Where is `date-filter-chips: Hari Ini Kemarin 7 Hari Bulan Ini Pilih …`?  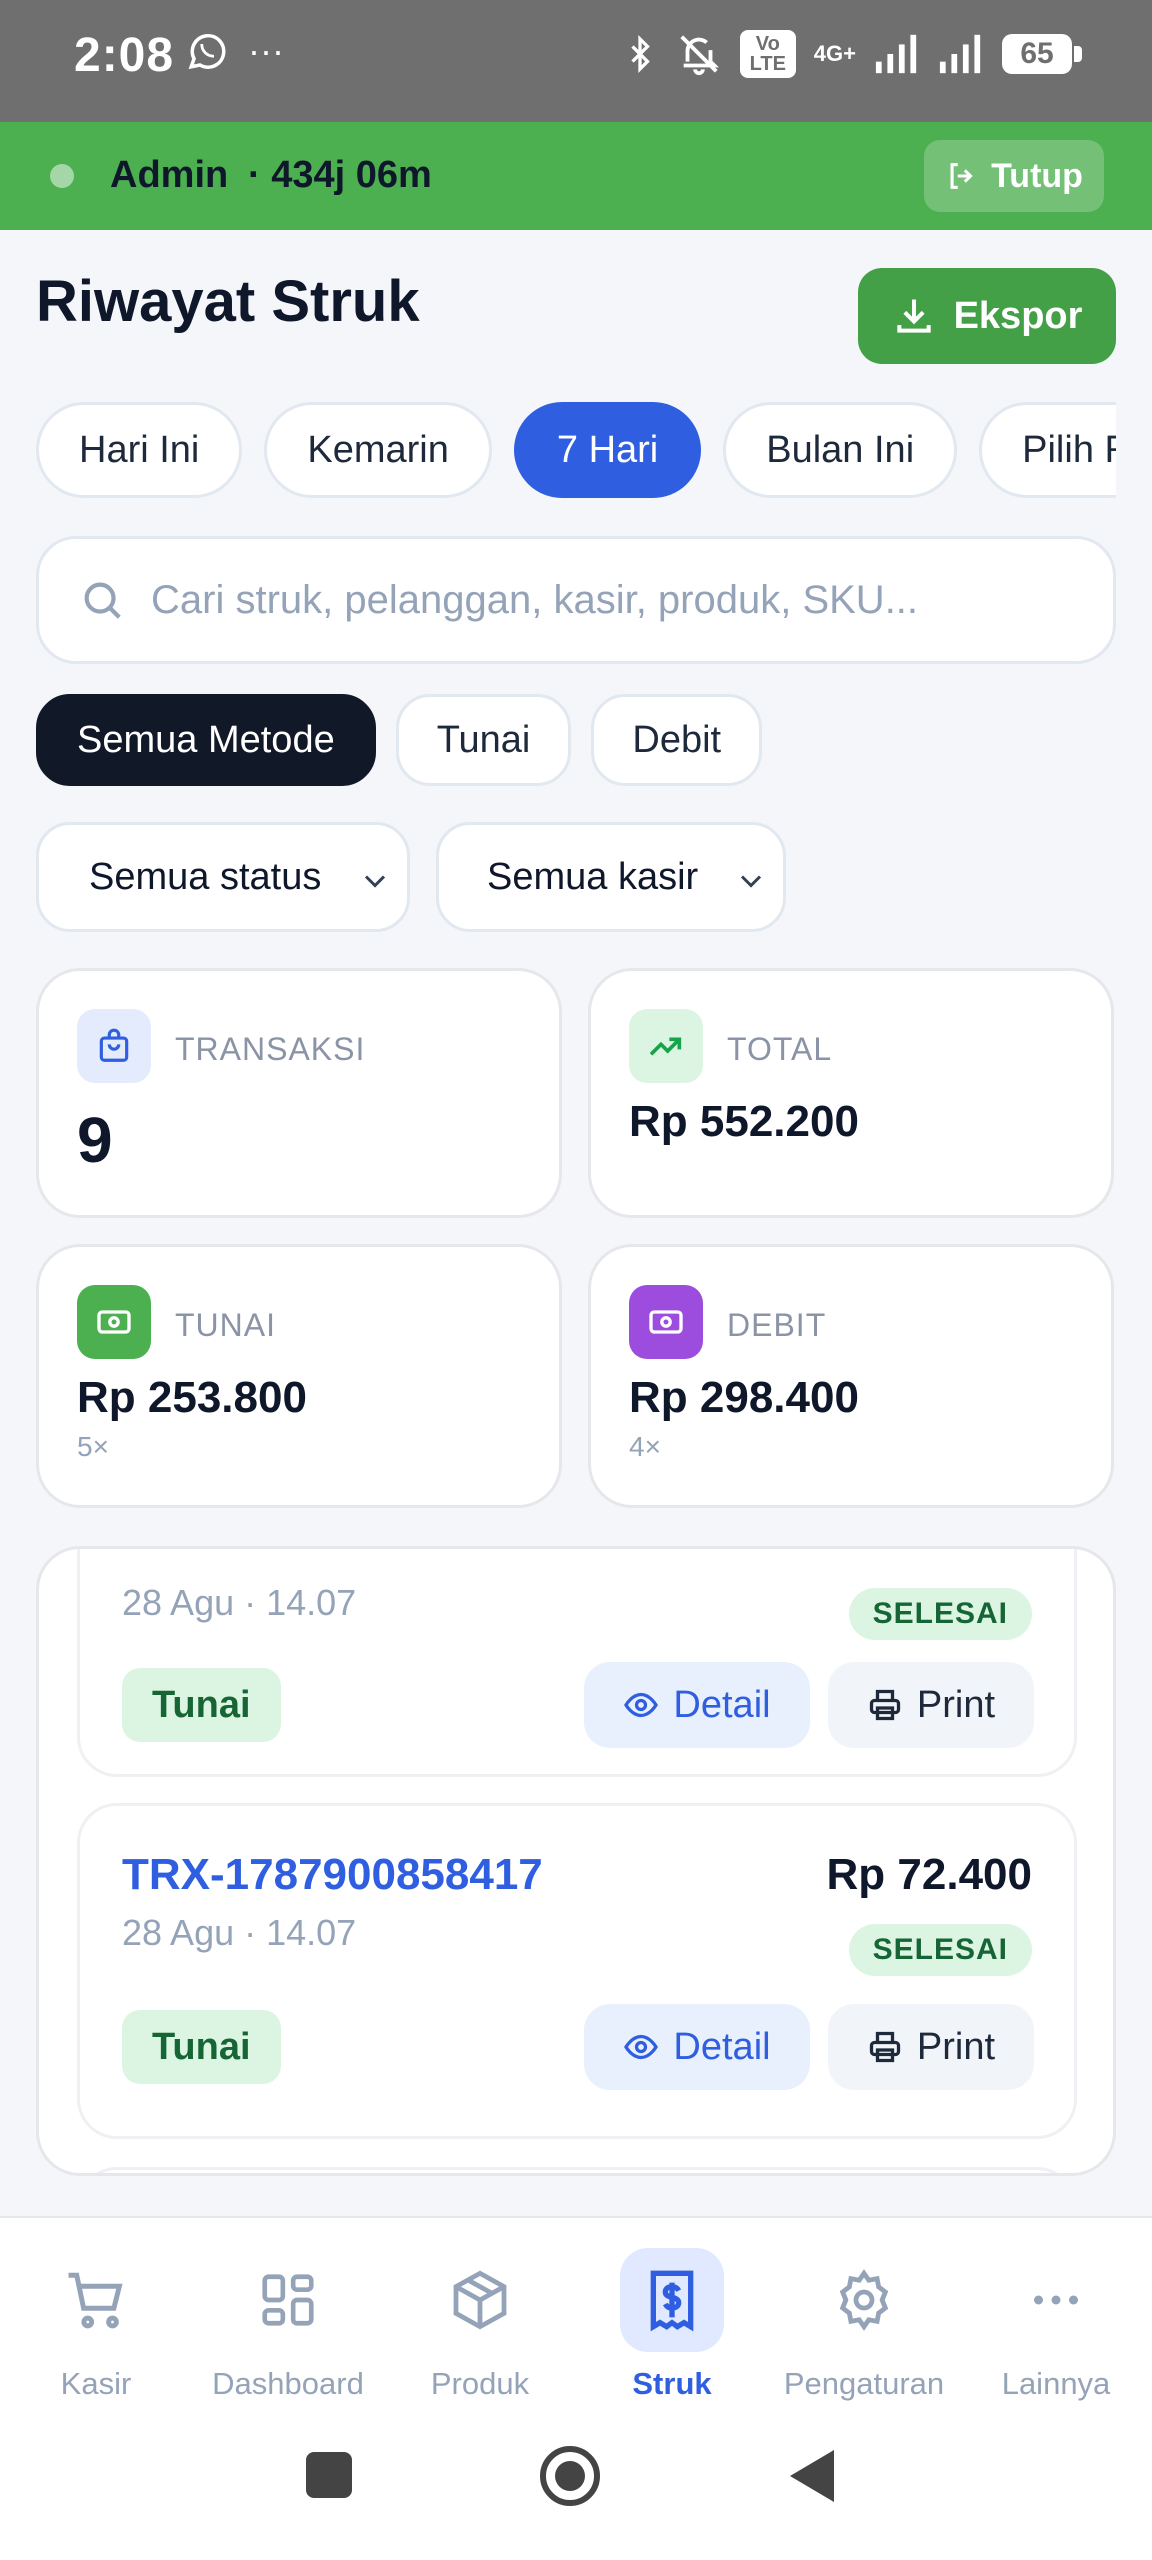
date-filter-chips: Hari Ini Kemarin 7 Hari Bulan Ini Pilih … is located at coordinates (576, 452).